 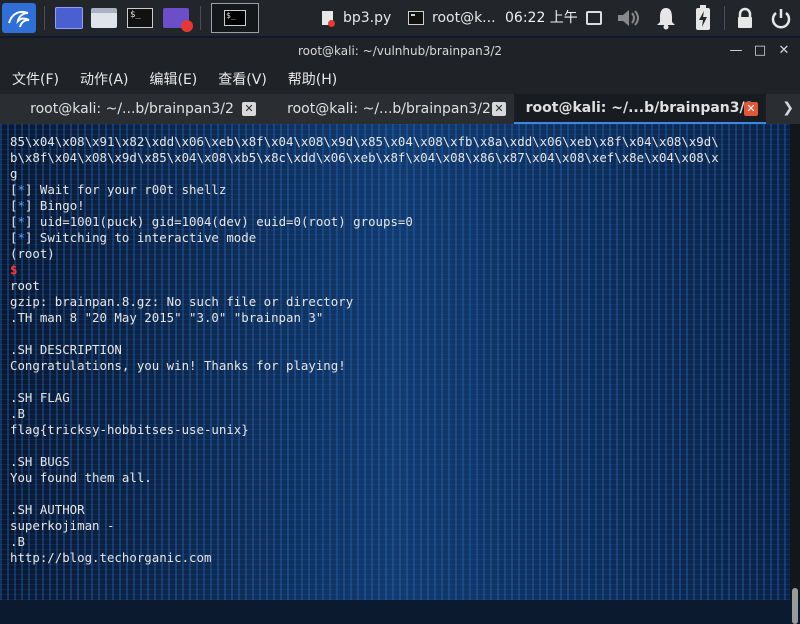 What do you see at coordinates (111, 557) in the screenshot?
I see `terminal-line: http://blog.techorganic.com` at bounding box center [111, 557].